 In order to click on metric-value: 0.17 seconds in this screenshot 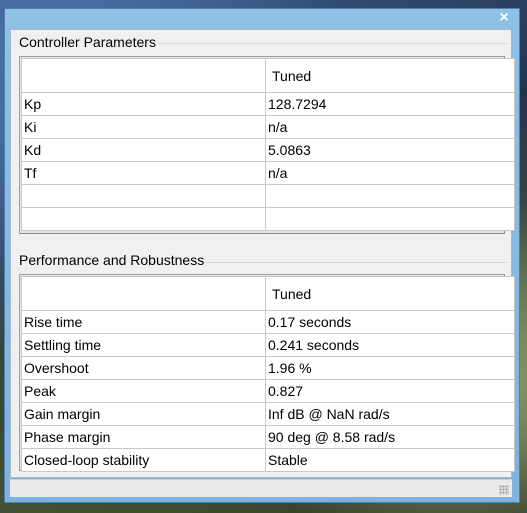, I will do `click(390, 322)`.